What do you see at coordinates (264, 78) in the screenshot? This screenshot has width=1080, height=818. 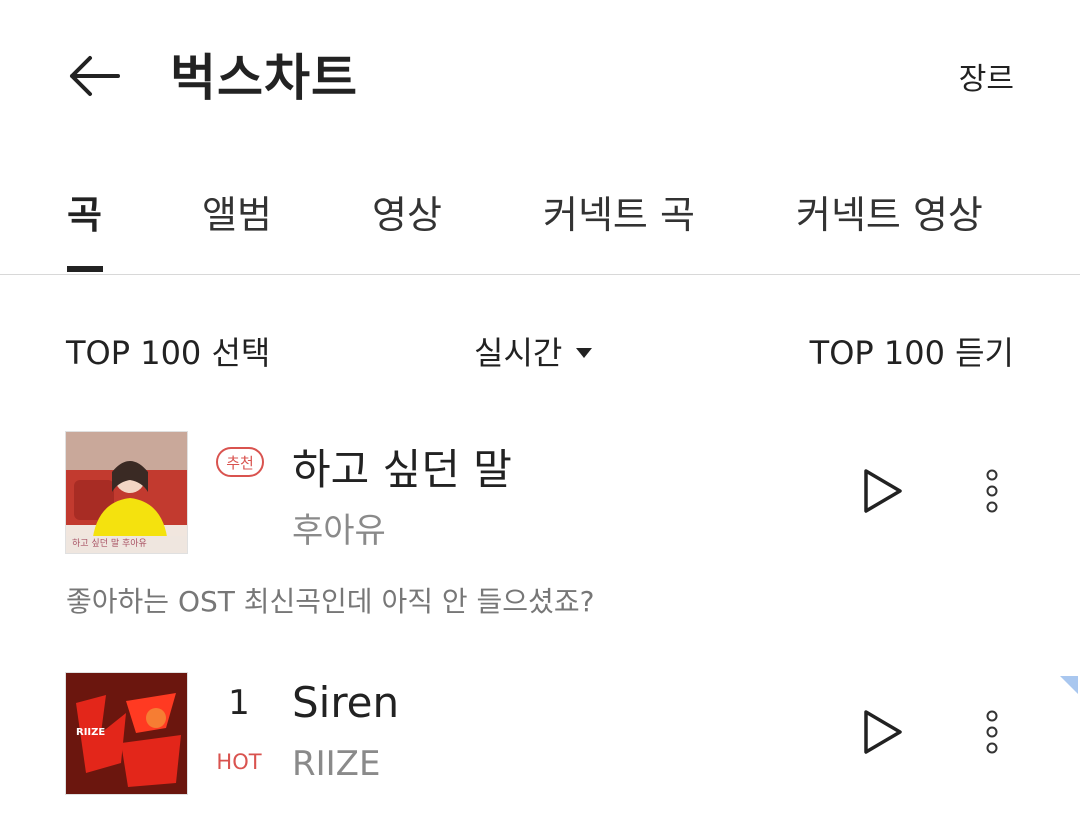 I see `page-title: 벅스차트` at bounding box center [264, 78].